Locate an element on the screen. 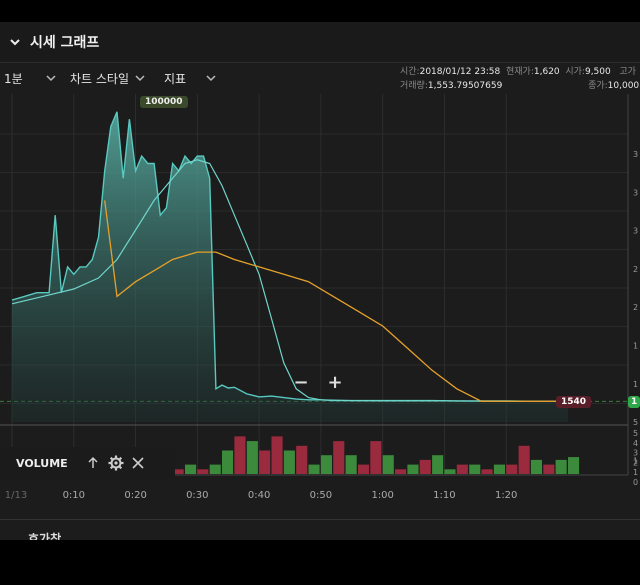 The height and width of the screenshot is (585, 640). chart-toolbar: 1분 차트 스타일 지표 is located at coordinates (110, 78).